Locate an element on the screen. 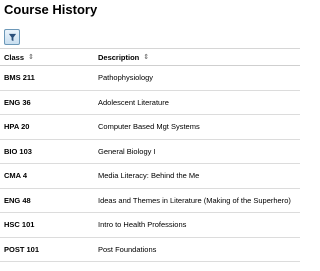 The image size is (320, 271). filter-button is located at coordinates (12, 37).